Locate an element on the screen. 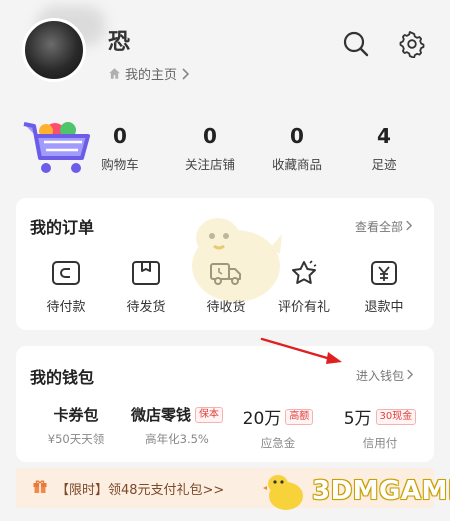 This screenshot has width=450, height=521. wallet-credit-pay: 5万 30现金 信用付 is located at coordinates (380, 427).